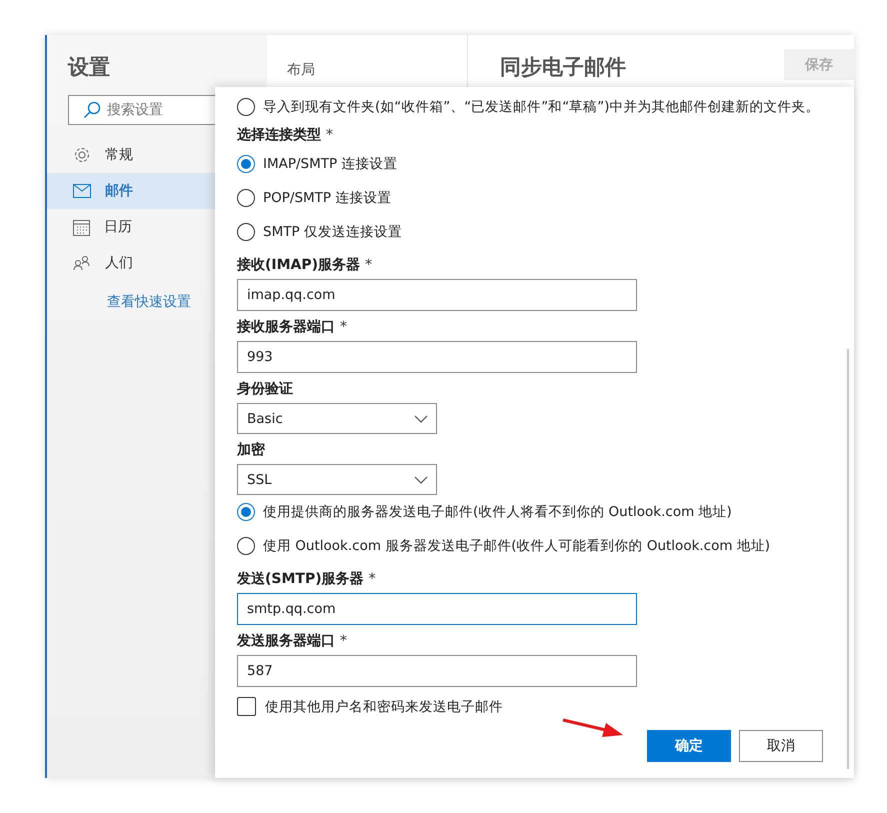 The width and height of the screenshot is (887, 813). Describe the element at coordinates (92, 110) in the screenshot. I see `search-icon` at that location.